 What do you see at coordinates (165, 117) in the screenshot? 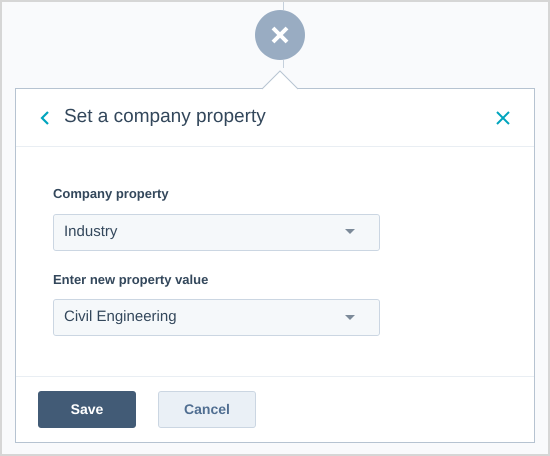
I see `panel-title: Set a company property` at bounding box center [165, 117].